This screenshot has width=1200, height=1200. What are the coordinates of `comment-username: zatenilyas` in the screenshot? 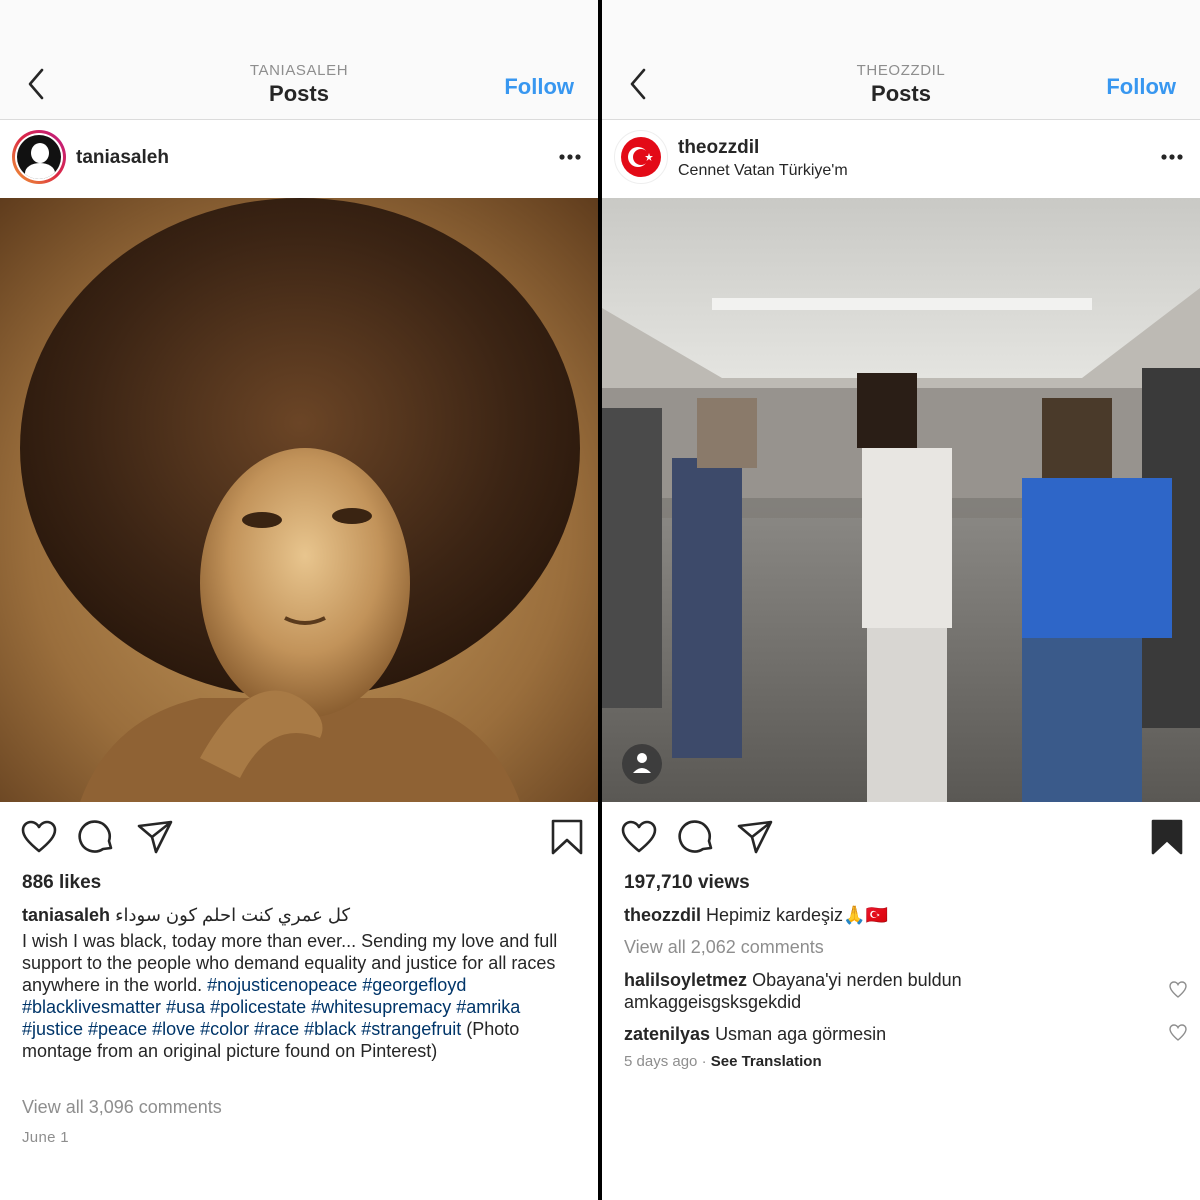 It's located at (667, 1034).